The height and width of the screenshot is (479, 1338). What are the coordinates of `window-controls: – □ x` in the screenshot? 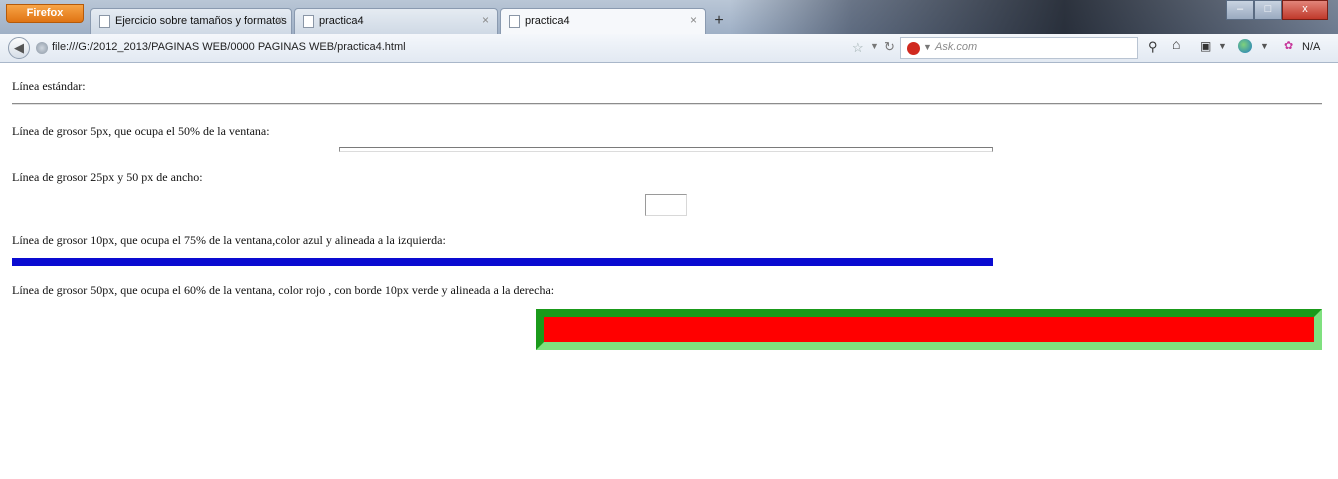 It's located at (1277, 10).